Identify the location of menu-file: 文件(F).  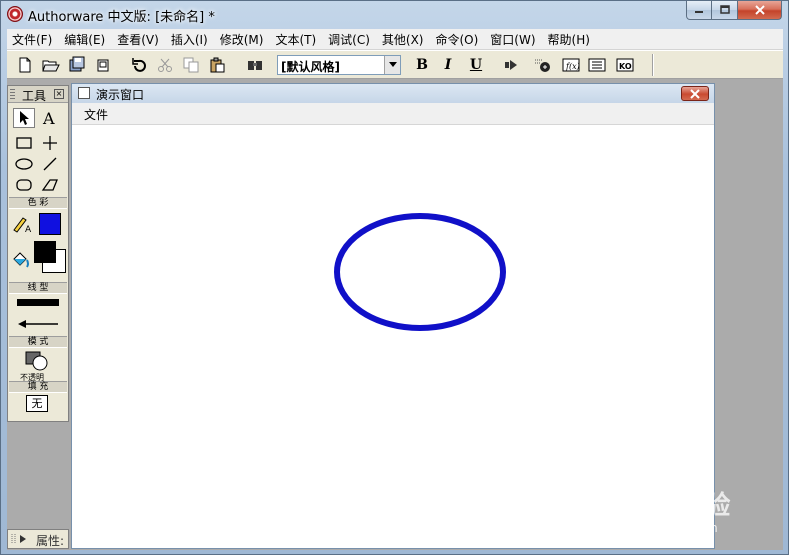
(33, 39).